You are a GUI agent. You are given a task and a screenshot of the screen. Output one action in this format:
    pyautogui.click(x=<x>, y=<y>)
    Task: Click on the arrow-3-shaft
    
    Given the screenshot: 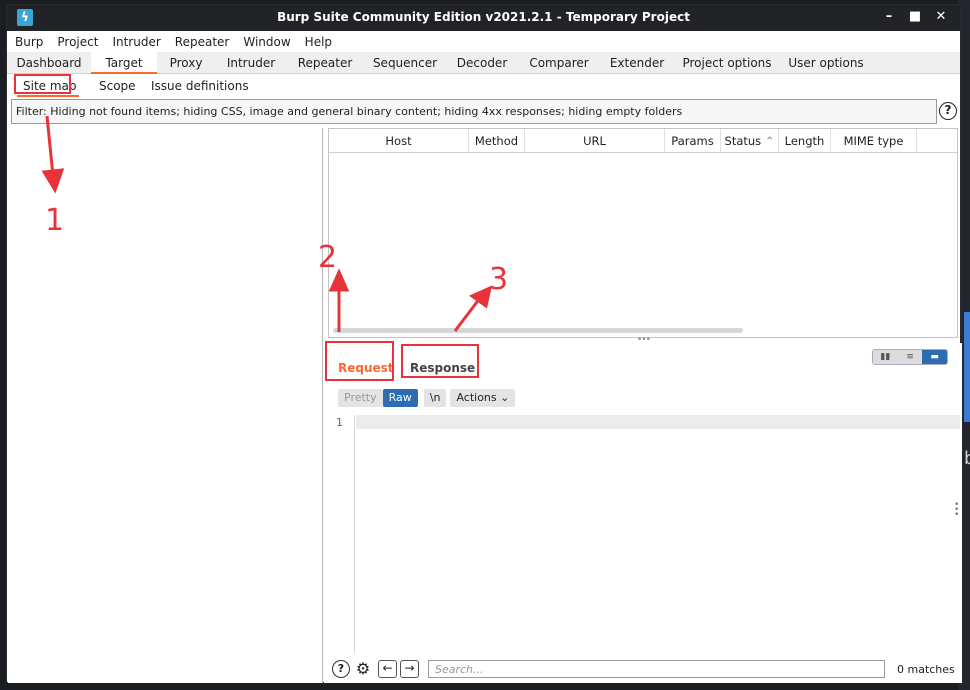 What is the action you would take?
    pyautogui.click(x=467, y=314)
    